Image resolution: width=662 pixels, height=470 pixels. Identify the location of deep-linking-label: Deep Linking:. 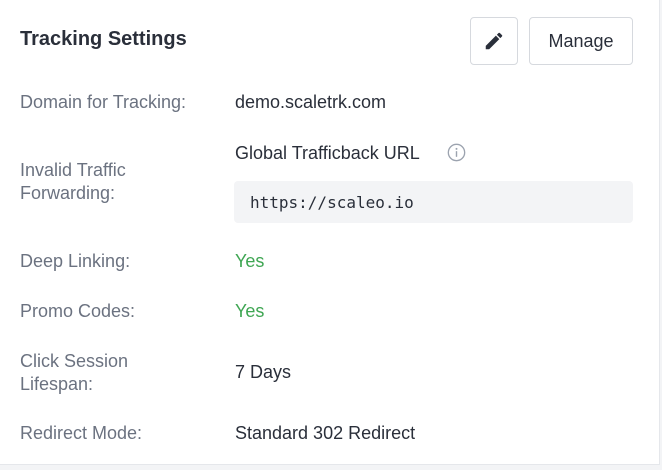
(75, 261).